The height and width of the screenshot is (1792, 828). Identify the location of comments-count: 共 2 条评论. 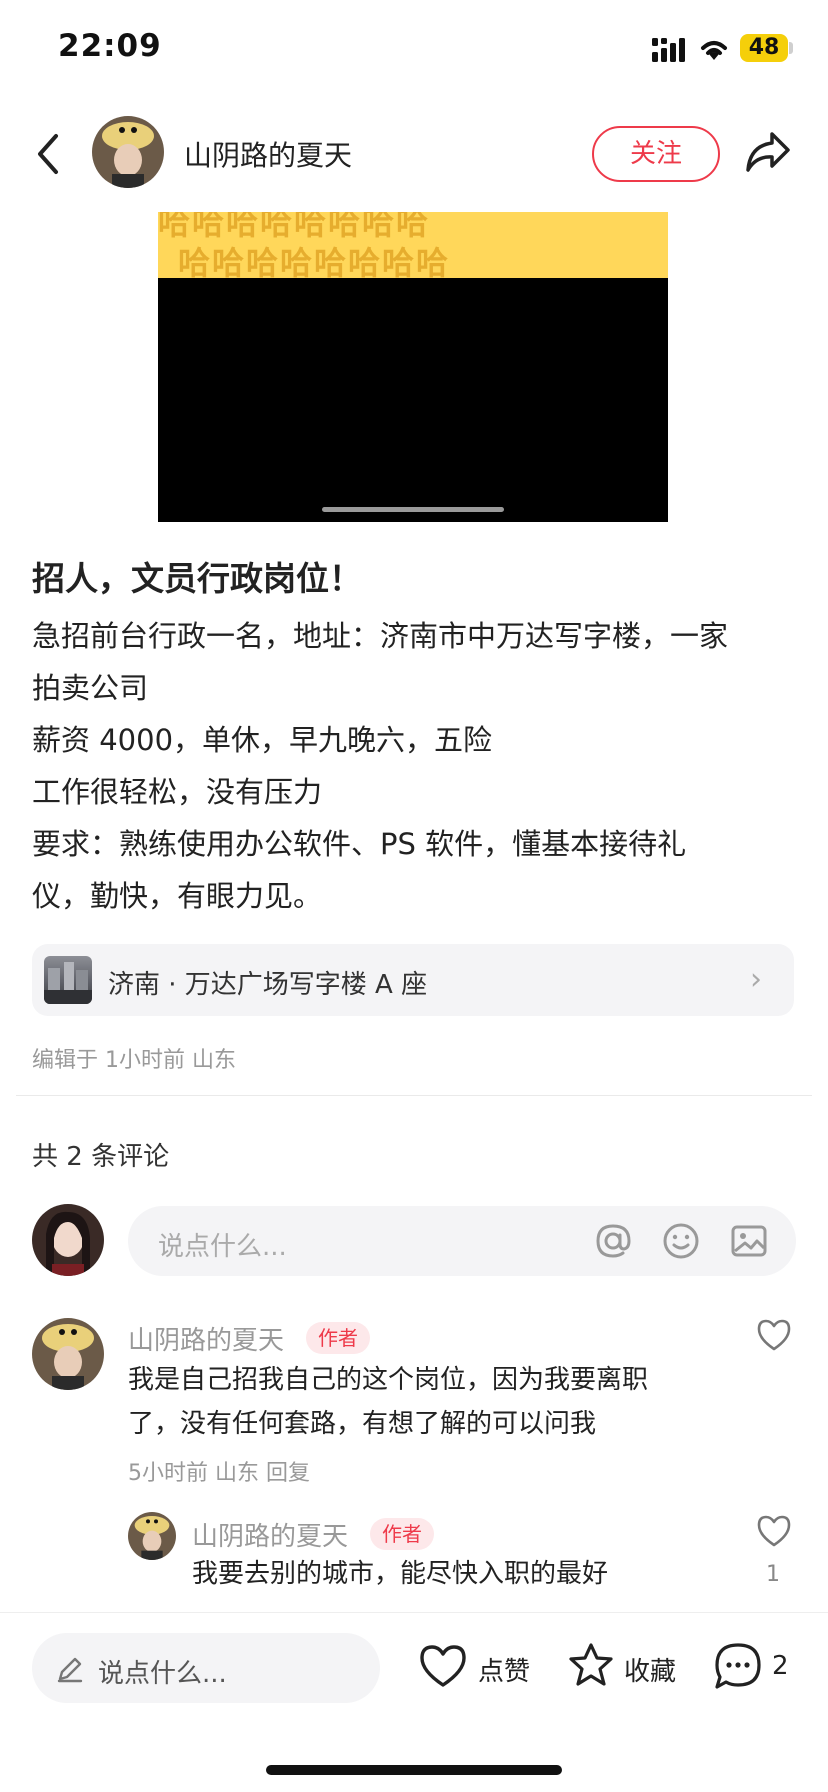
(101, 1157).